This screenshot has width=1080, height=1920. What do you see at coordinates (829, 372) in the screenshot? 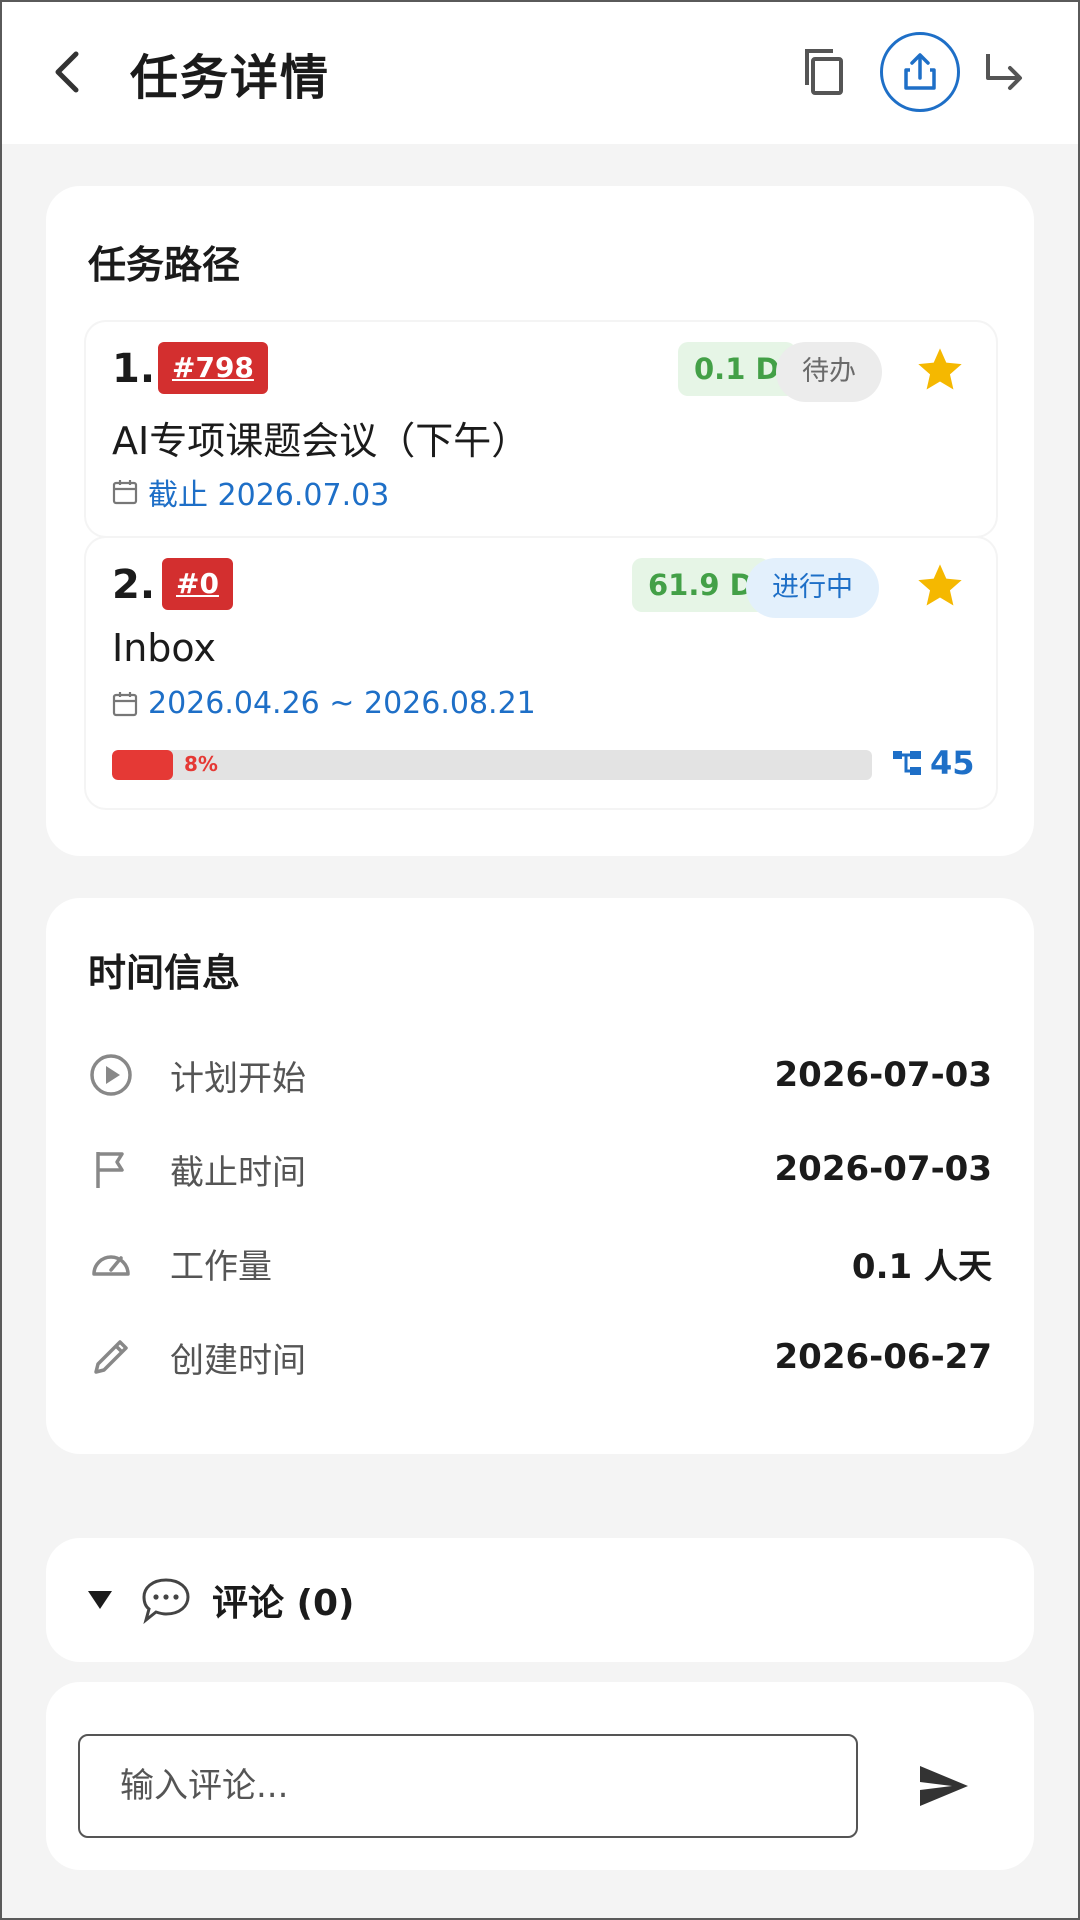
I see `status-badge: 待办` at bounding box center [829, 372].